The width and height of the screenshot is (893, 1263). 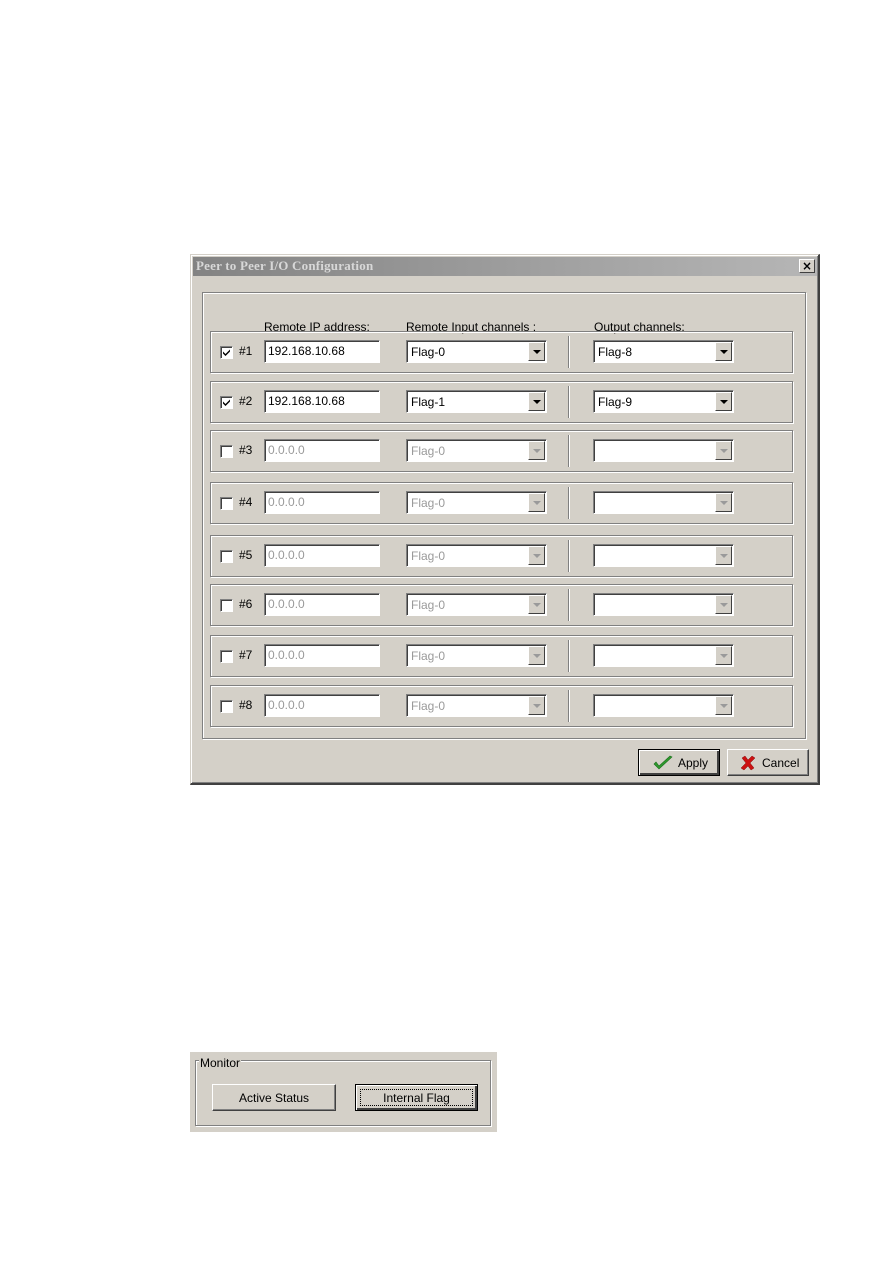 What do you see at coordinates (246, 655) in the screenshot?
I see `row-number: #7` at bounding box center [246, 655].